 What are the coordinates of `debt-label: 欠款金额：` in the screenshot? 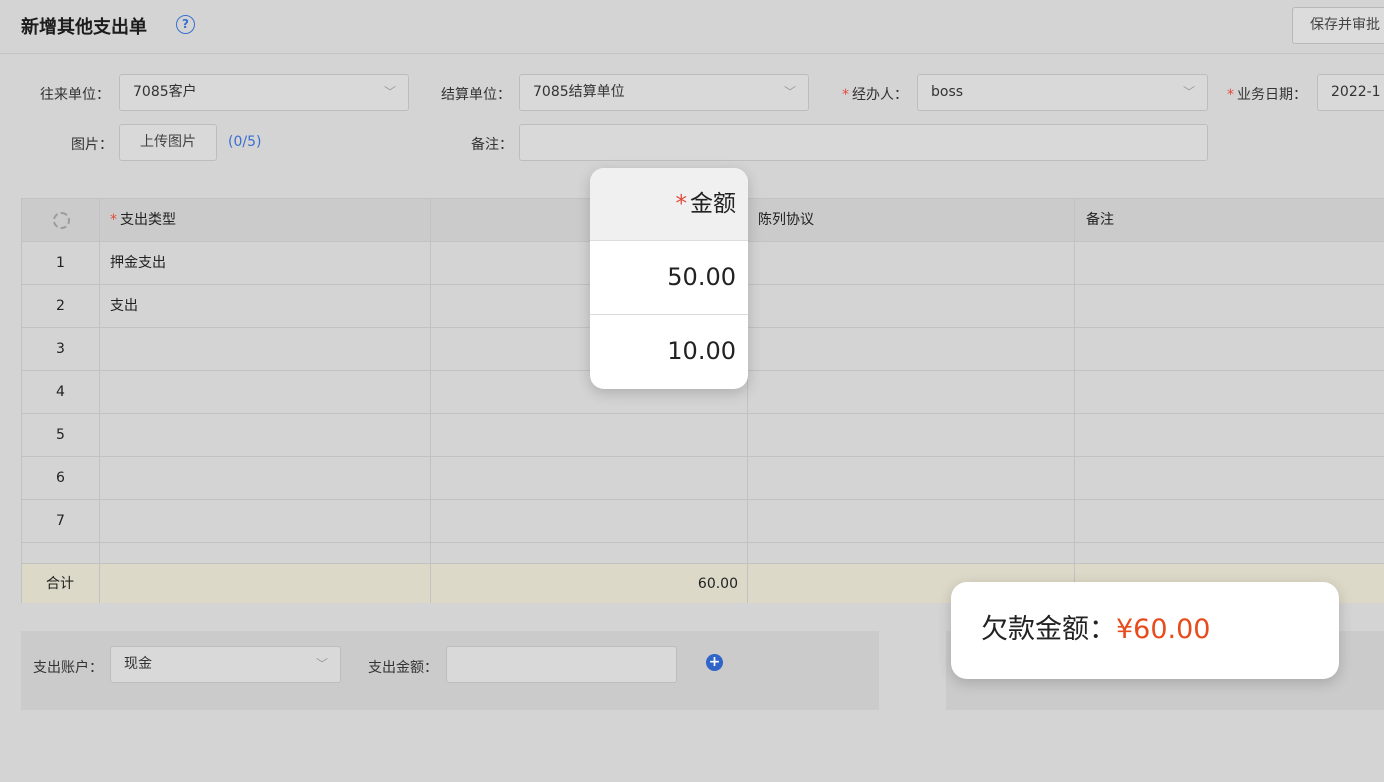 It's located at (1048, 629).